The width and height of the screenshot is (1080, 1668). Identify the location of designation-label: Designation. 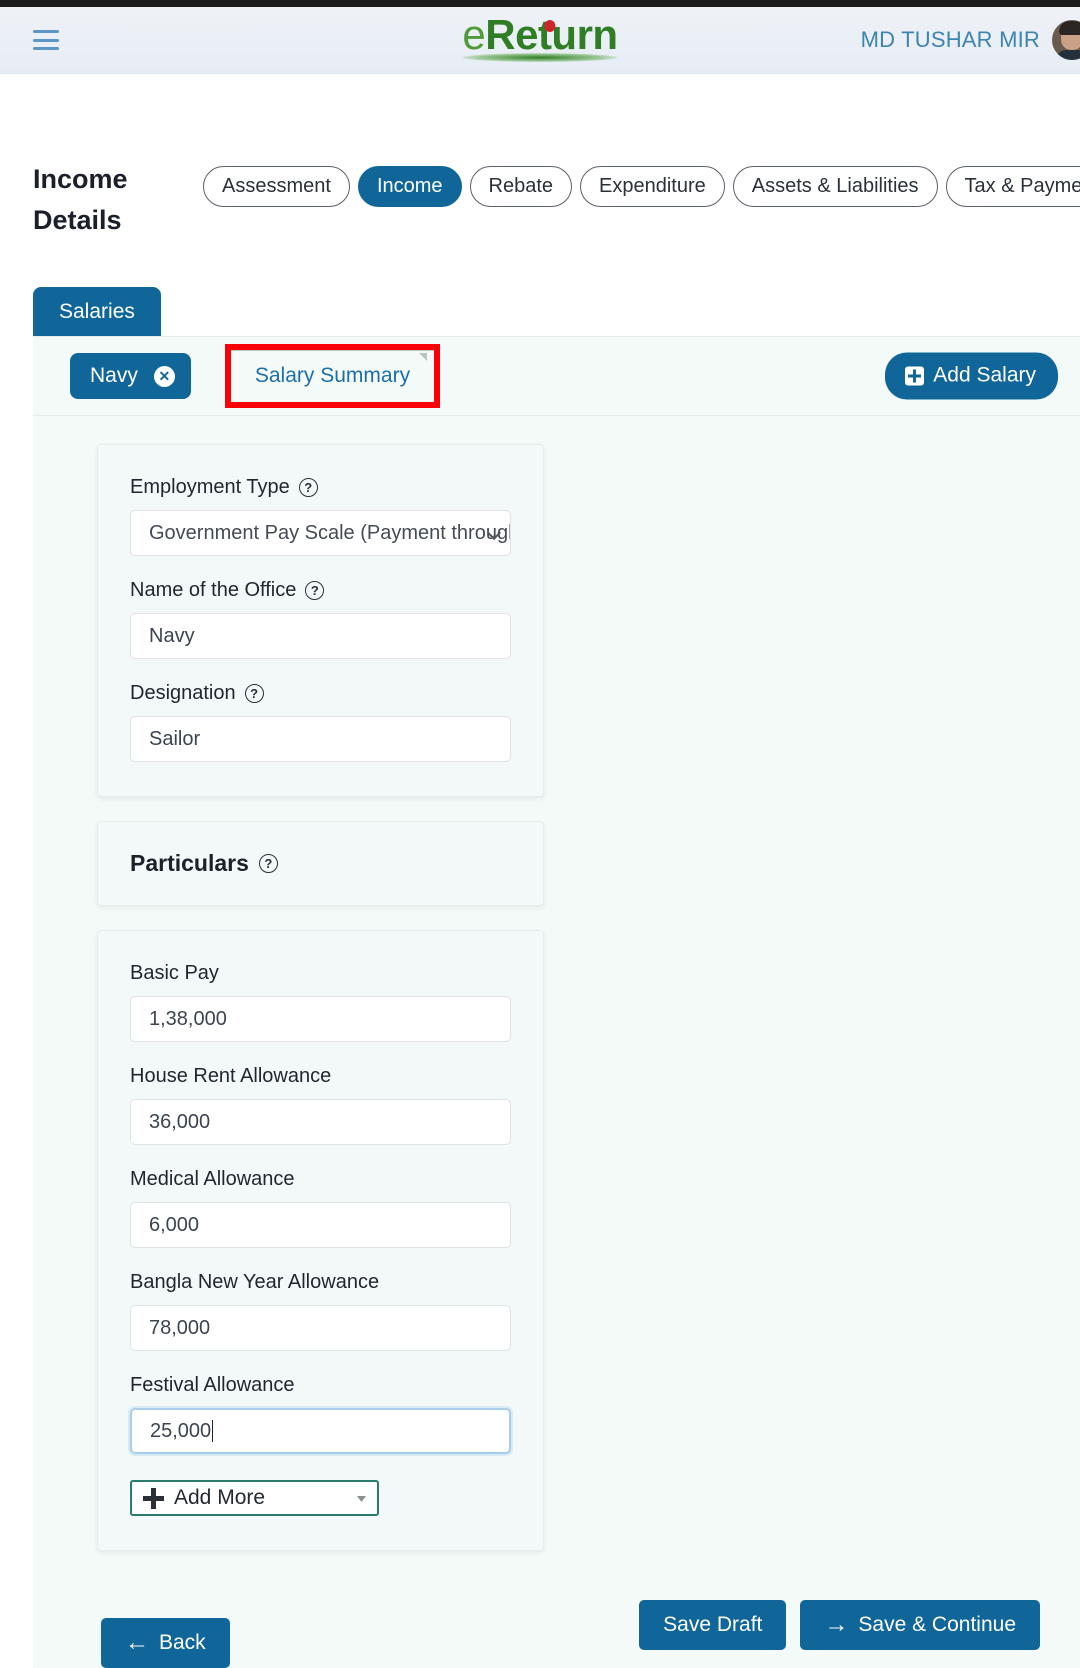
(183, 693).